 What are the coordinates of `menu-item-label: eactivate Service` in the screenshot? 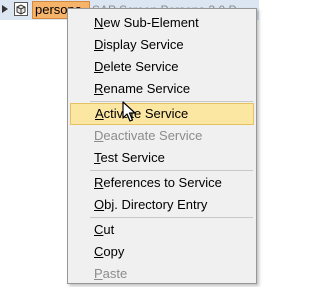 It's located at (153, 135).